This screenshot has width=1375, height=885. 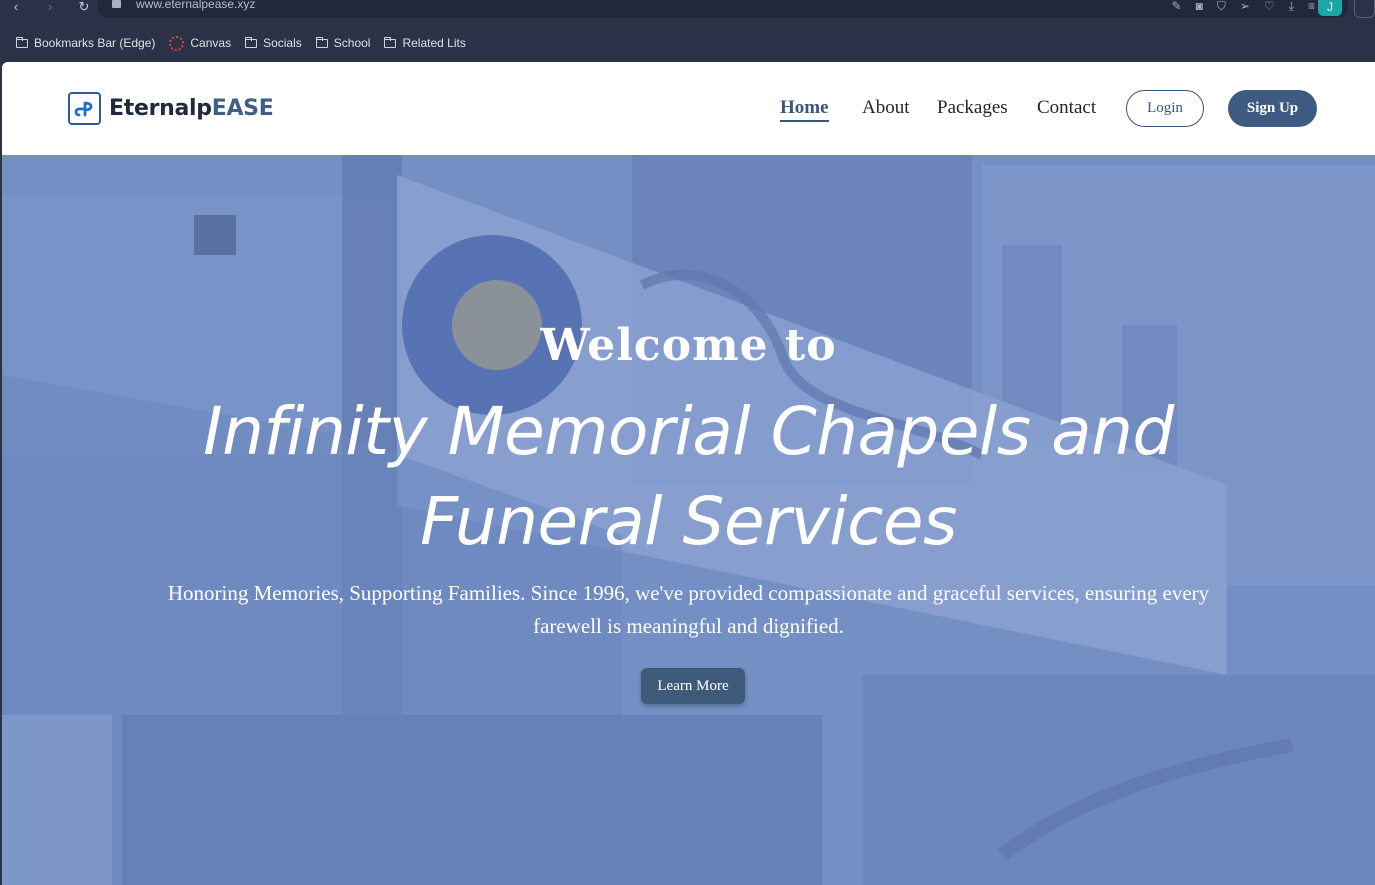 I want to click on back-icon: ‹, so click(x=16, y=6).